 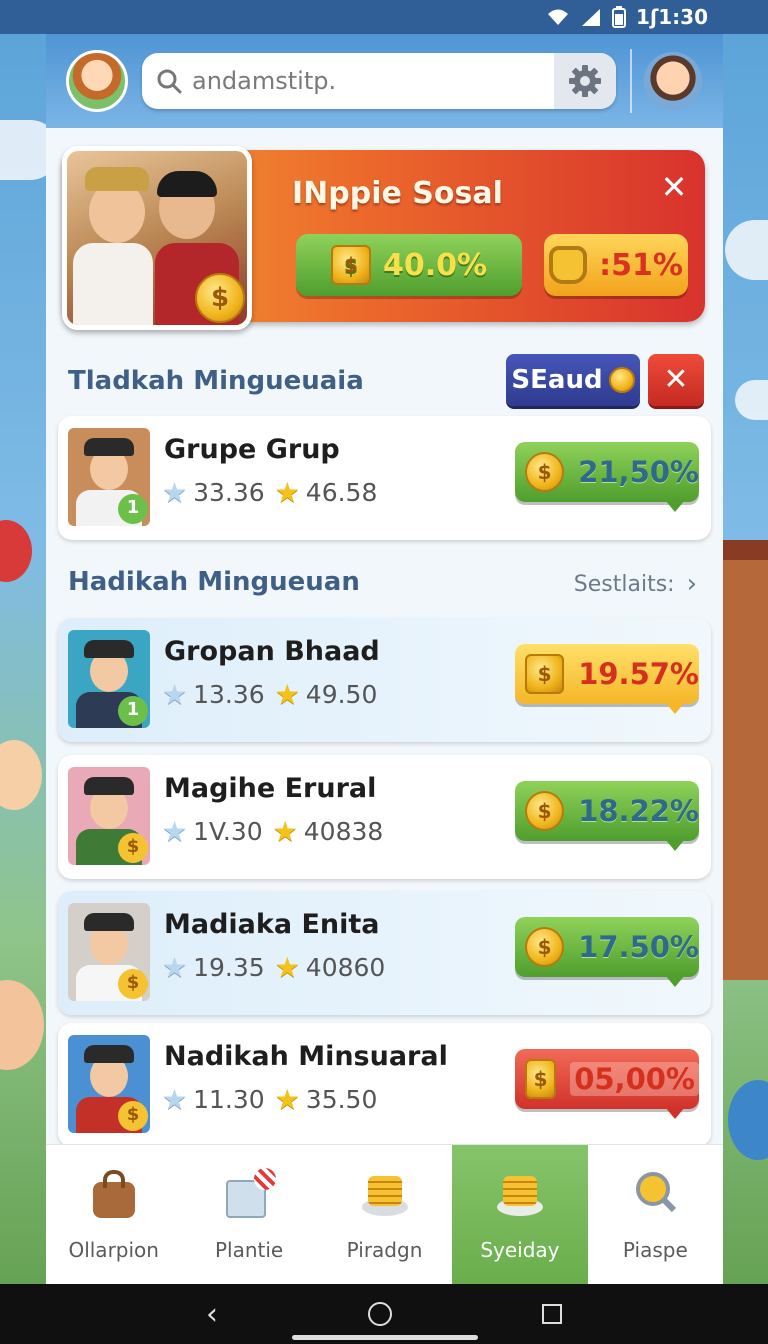 I want to click on user-avatar, so click(x=97, y=81).